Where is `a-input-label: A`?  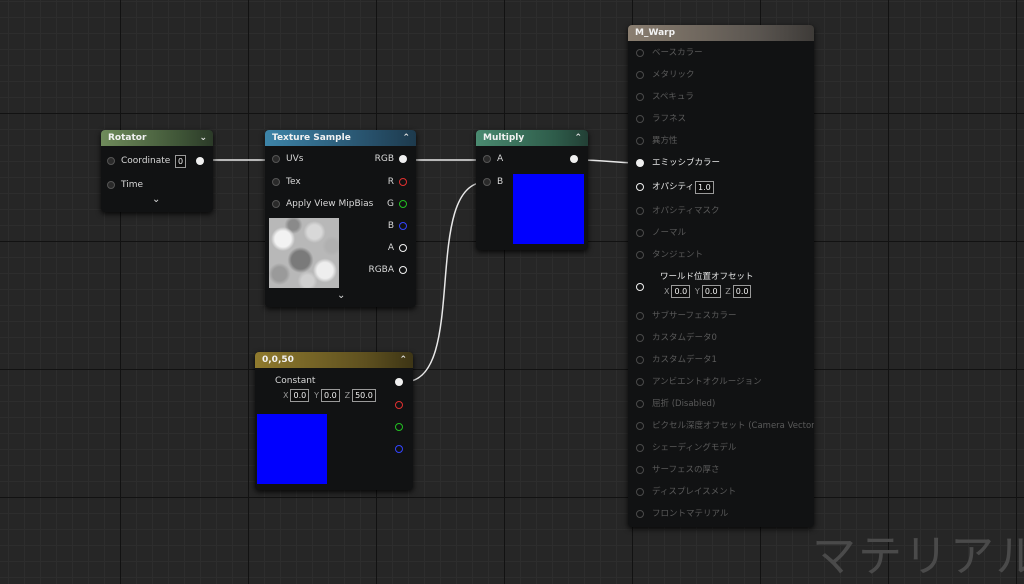
a-input-label: A is located at coordinates (500, 159).